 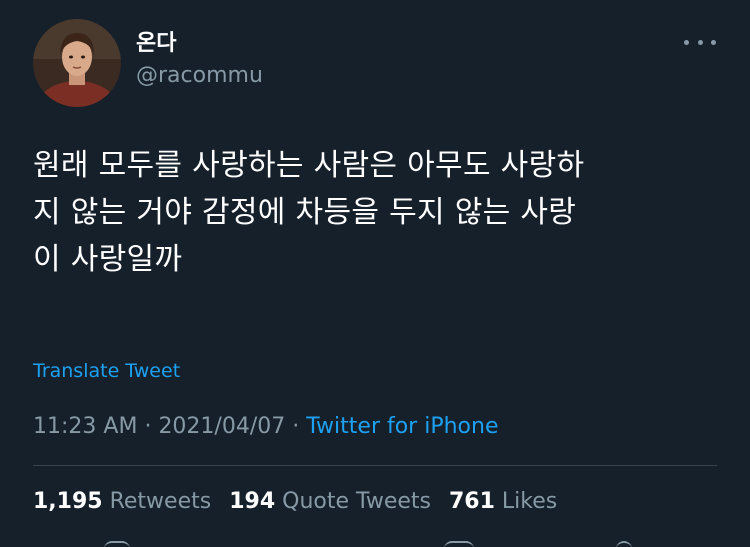 I want to click on translate-tweet-link: Translate Tweet, so click(x=106, y=371).